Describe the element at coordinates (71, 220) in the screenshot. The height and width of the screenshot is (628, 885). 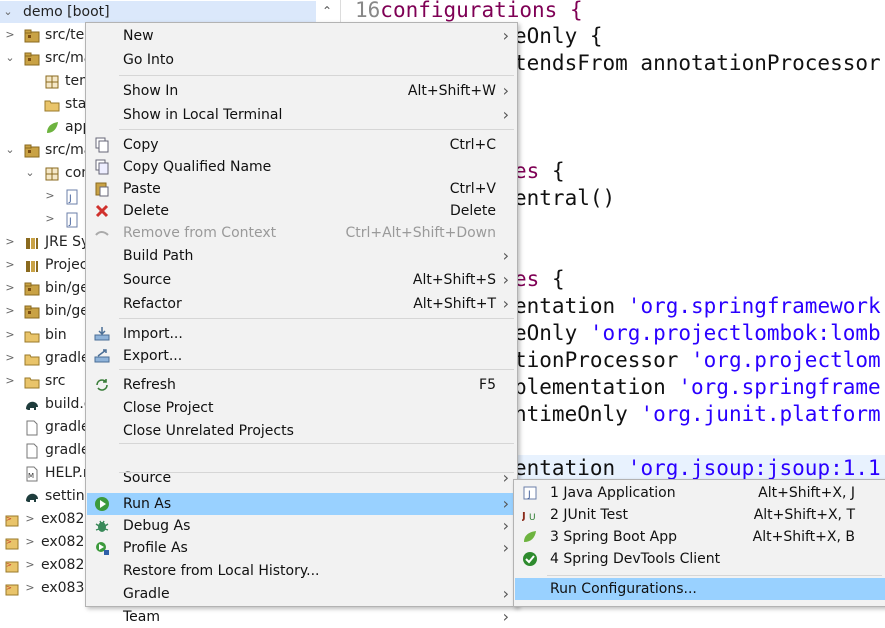
I see `java-file-icon: J` at that location.